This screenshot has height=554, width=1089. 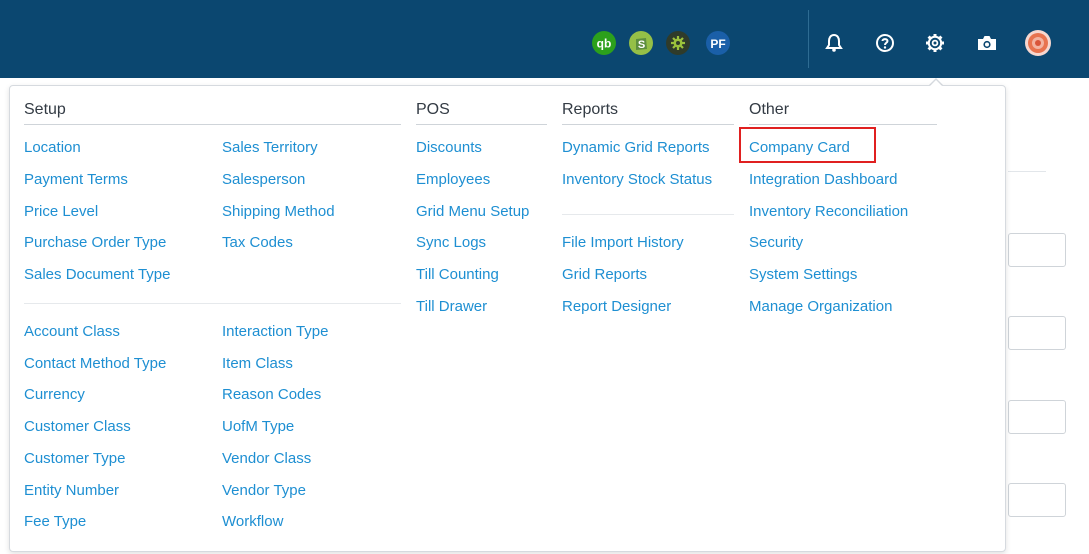 What do you see at coordinates (590, 109) in the screenshot?
I see `section-title-reports: Reports` at bounding box center [590, 109].